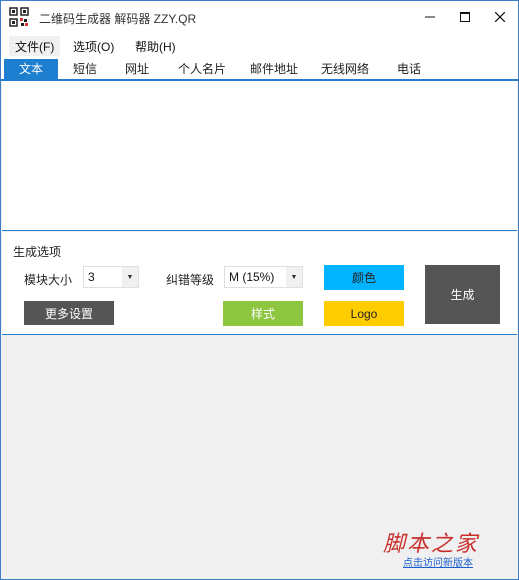 The width and height of the screenshot is (519, 580). Describe the element at coordinates (364, 277) in the screenshot. I see `color-button: 颜色` at that location.